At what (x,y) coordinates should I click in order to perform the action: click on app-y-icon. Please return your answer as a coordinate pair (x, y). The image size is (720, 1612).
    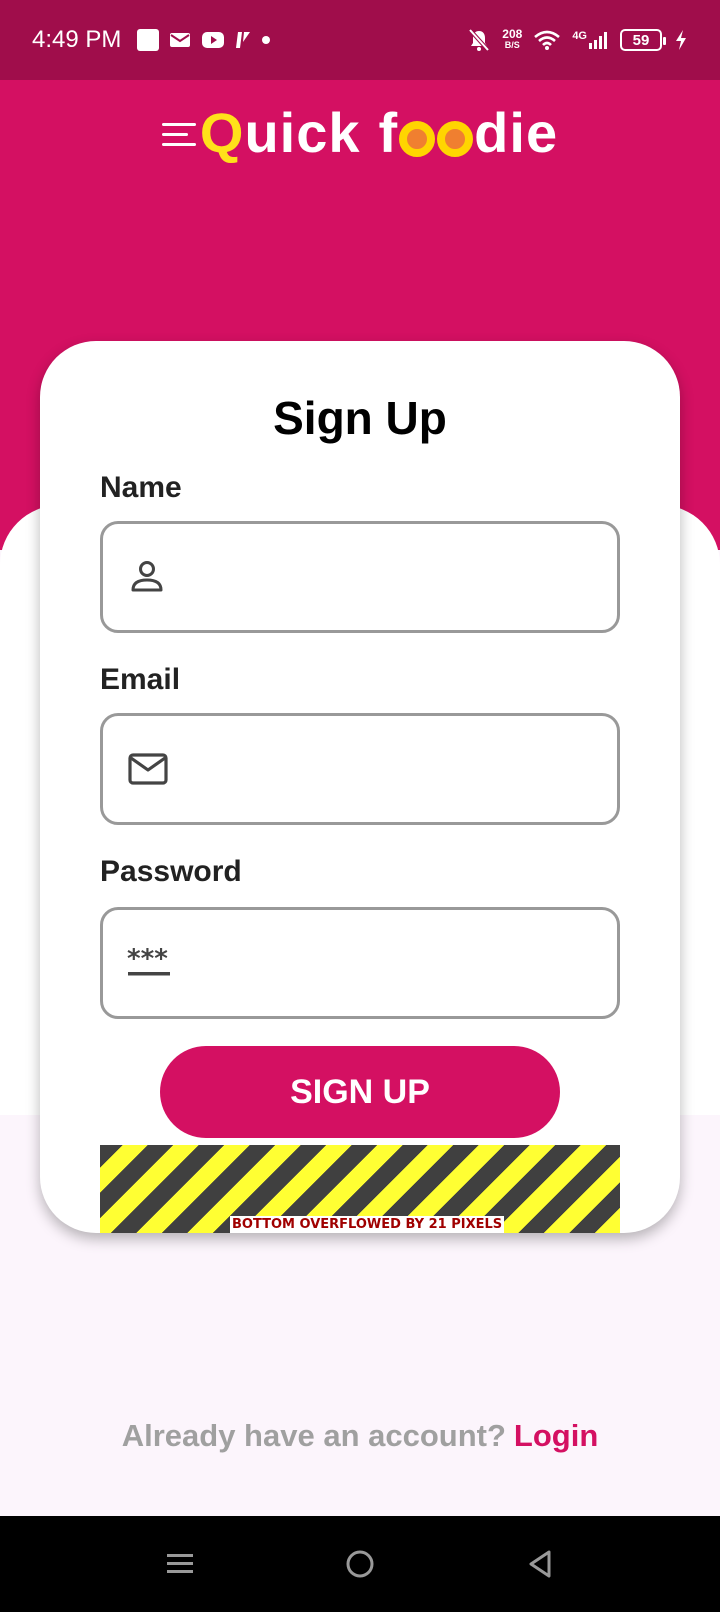
    Looking at the image, I should click on (243, 40).